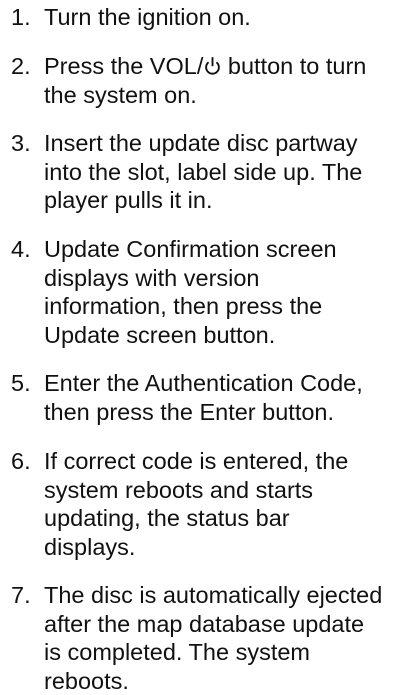 This screenshot has width=402, height=695. What do you see at coordinates (21, 143) in the screenshot?
I see `step-number: 3.` at bounding box center [21, 143].